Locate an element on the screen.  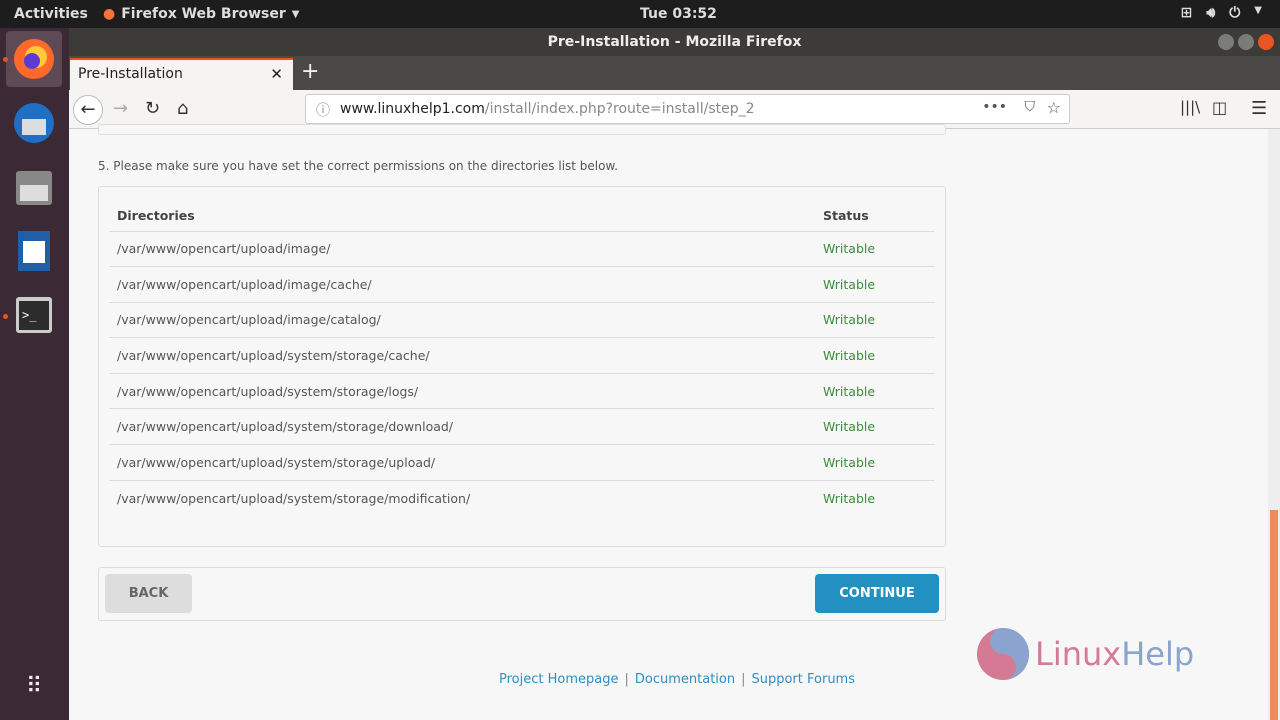
directory-path: /var/www/opencart/upload/image/cache/ is located at coordinates (462, 284).